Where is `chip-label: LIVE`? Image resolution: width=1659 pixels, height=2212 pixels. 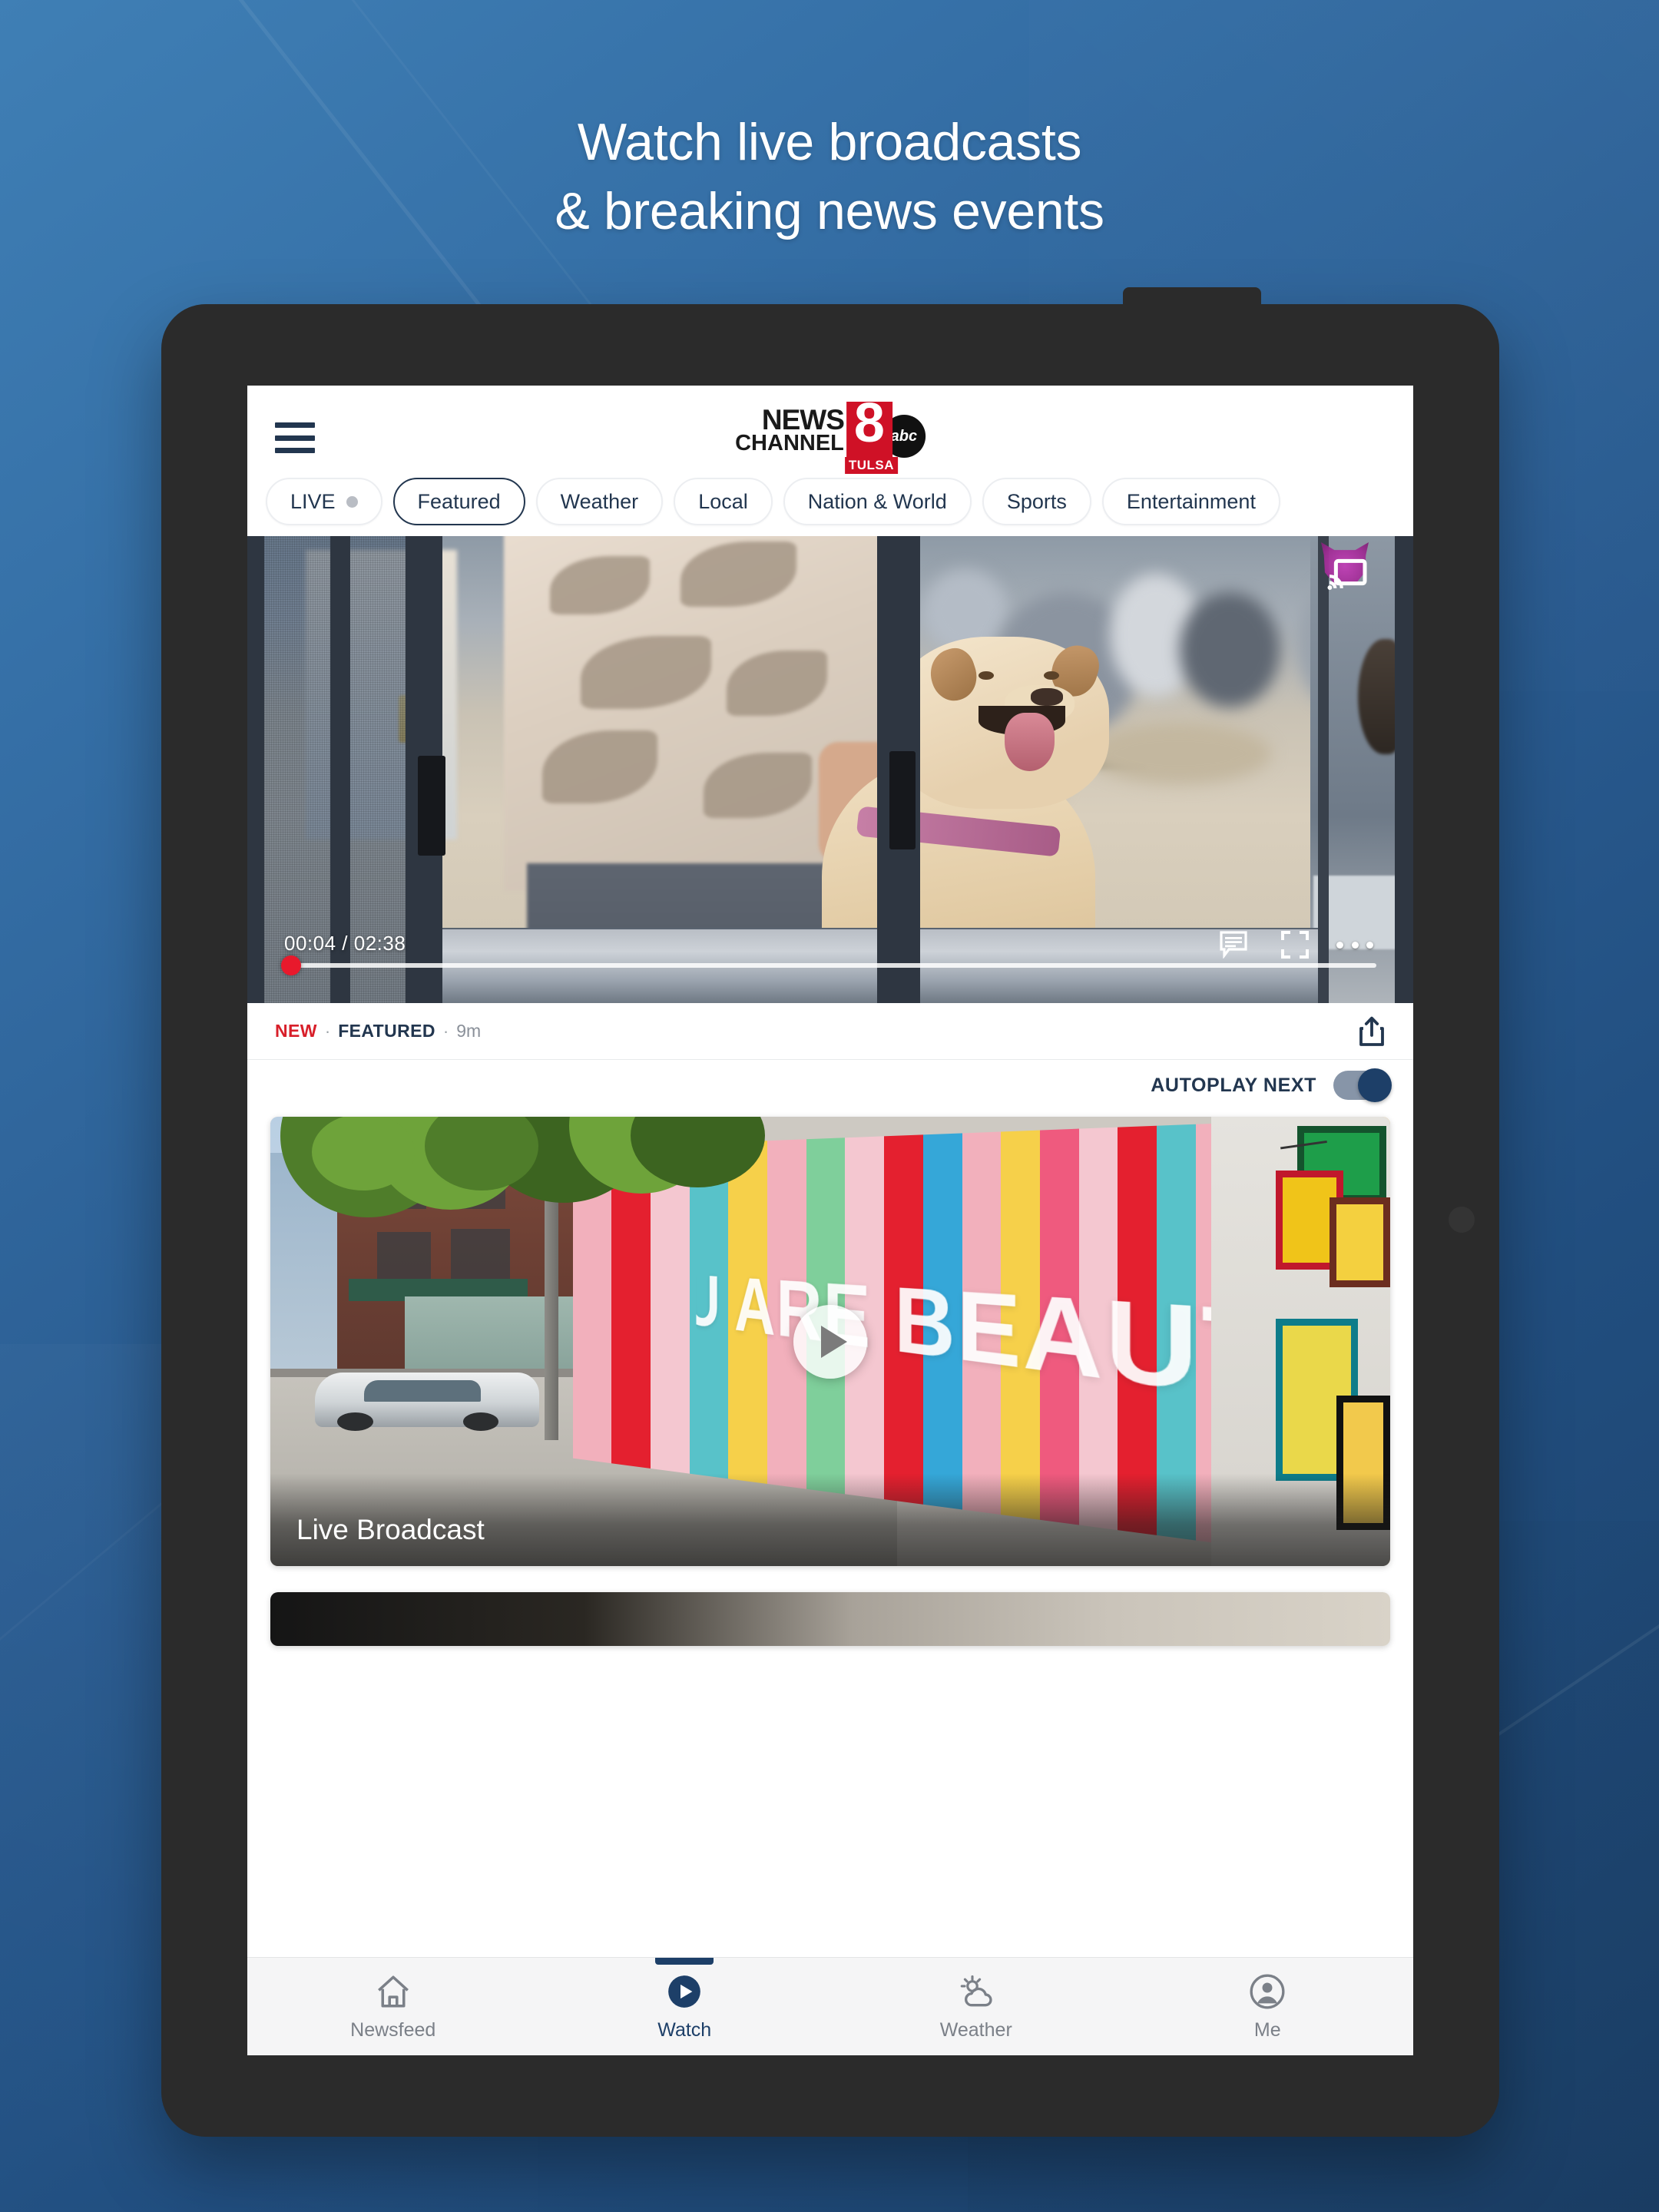
chip-label: LIVE is located at coordinates (313, 501).